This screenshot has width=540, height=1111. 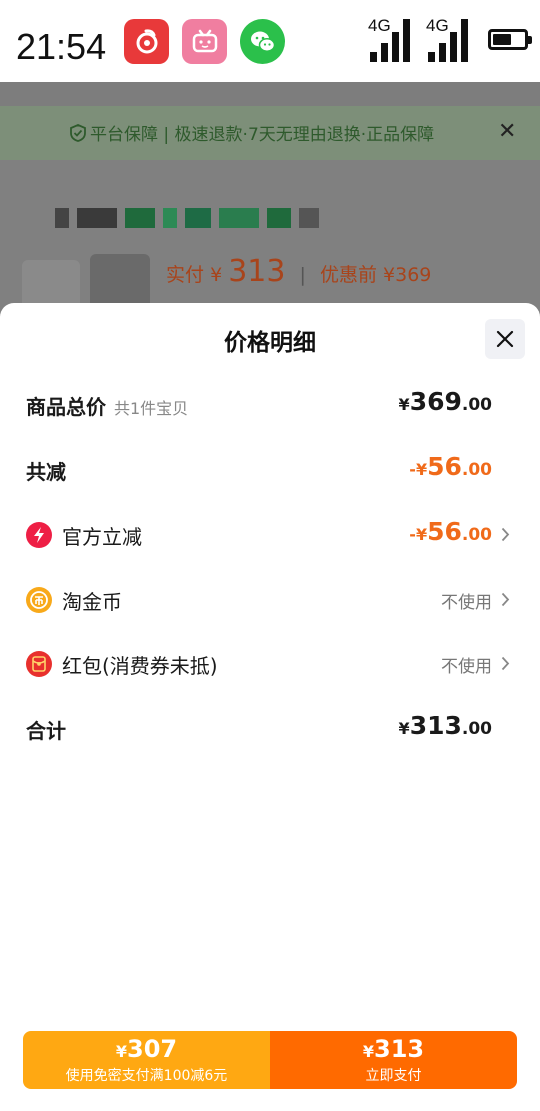 I want to click on lightning-icon, so click(x=39, y=535).